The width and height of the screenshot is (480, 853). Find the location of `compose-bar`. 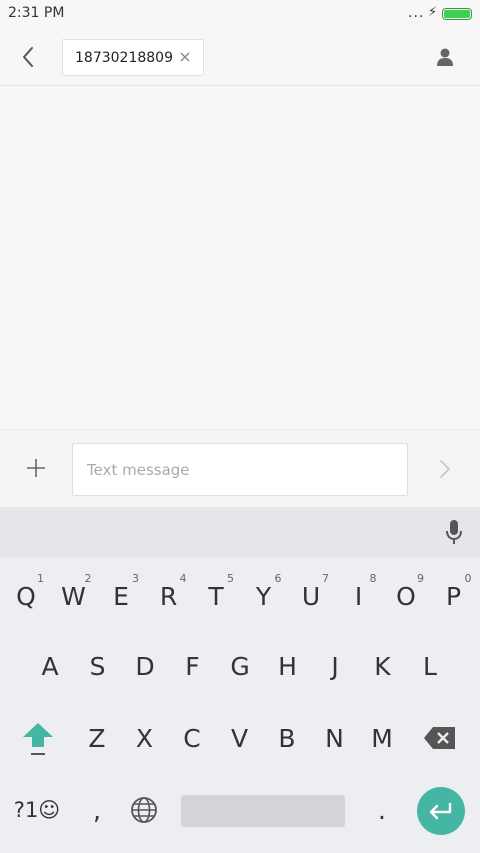

compose-bar is located at coordinates (240, 468).